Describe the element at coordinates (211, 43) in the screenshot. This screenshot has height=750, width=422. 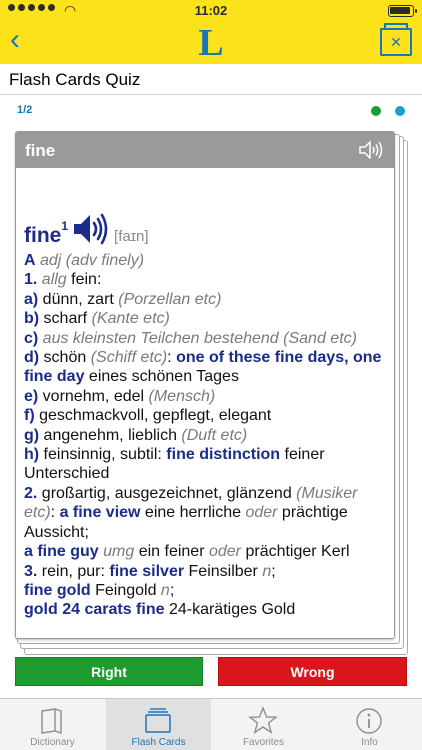
I see `app-logo: L` at that location.